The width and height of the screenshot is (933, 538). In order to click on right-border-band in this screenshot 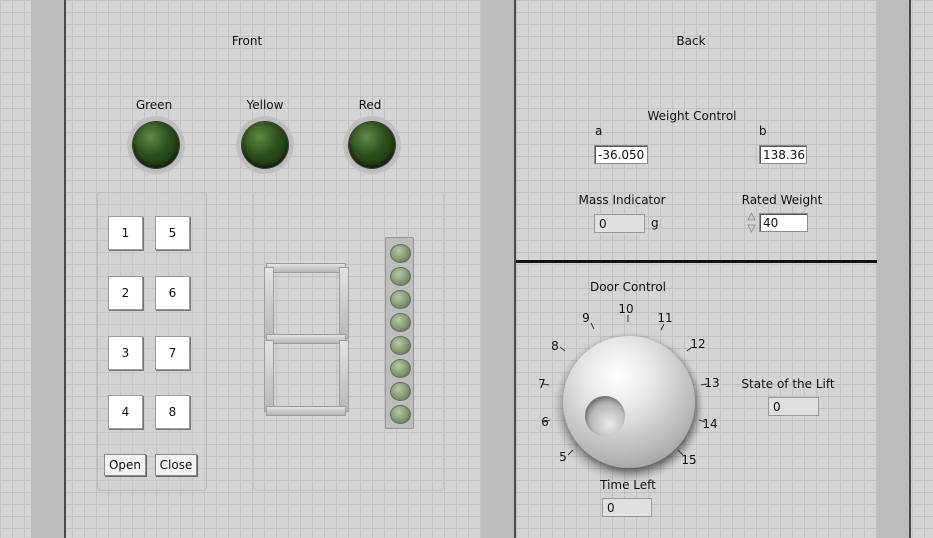, I will do `click(893, 269)`.